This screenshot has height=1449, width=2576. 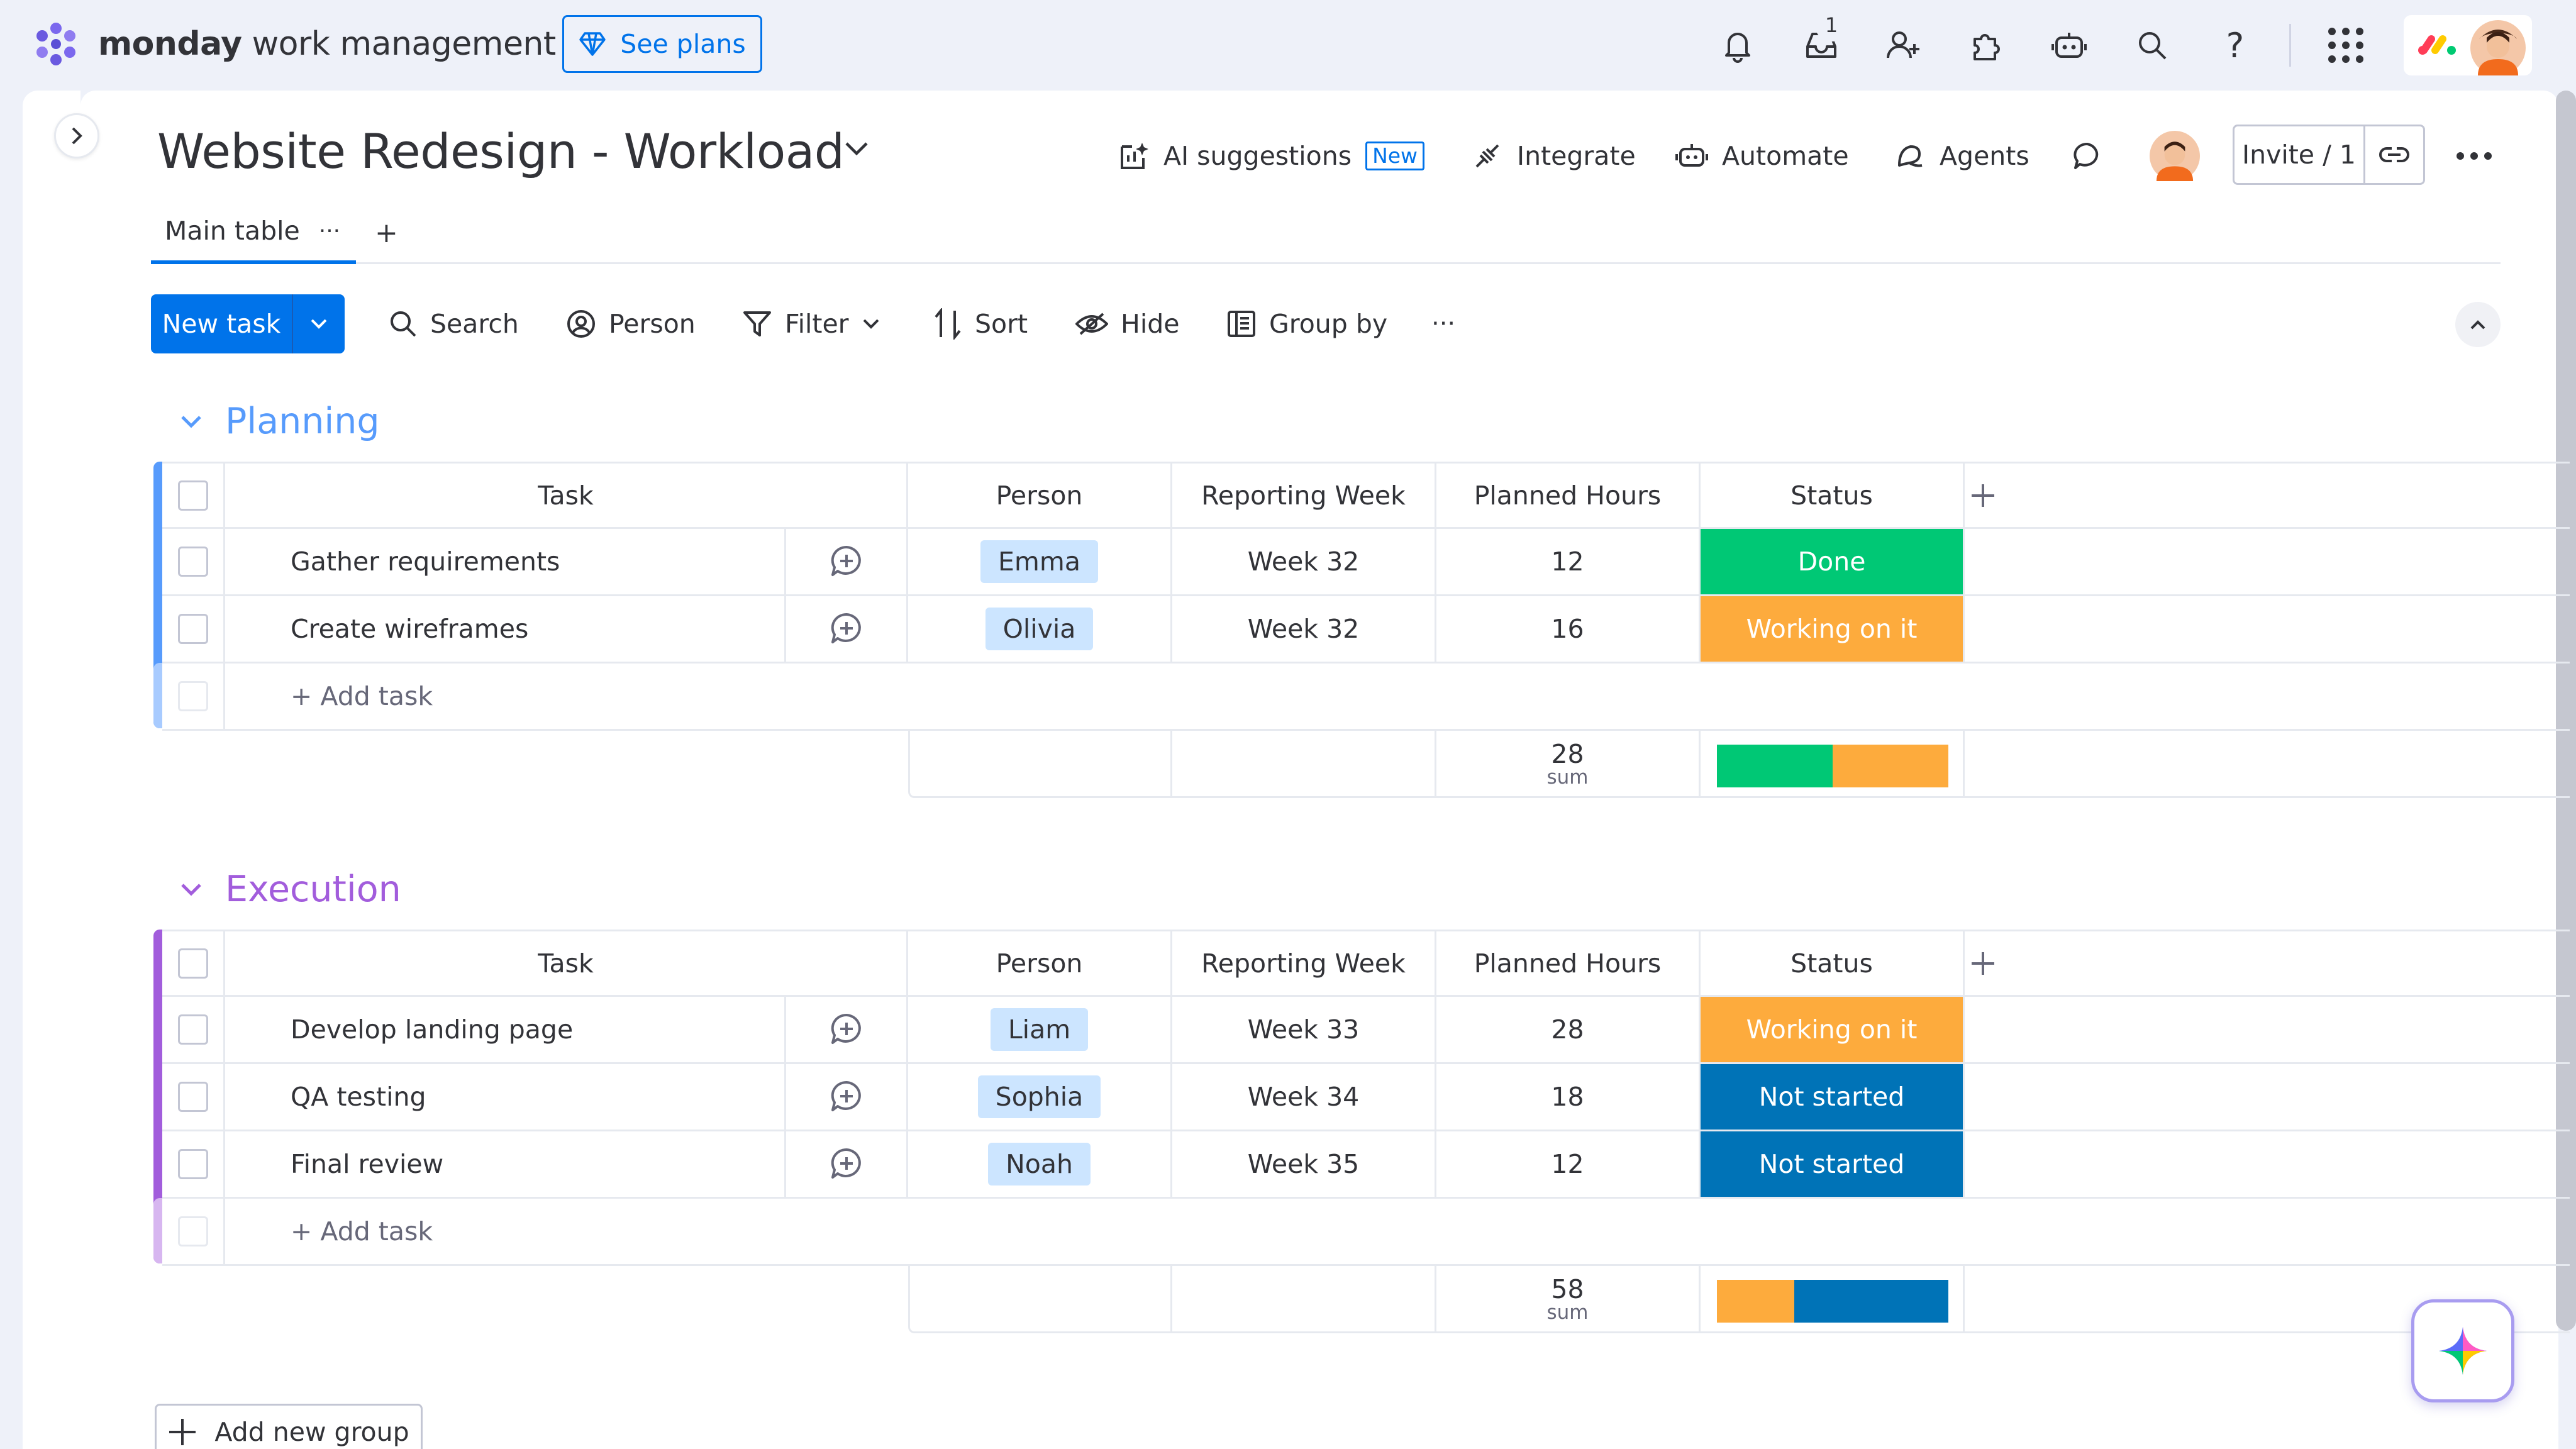 What do you see at coordinates (329, 231) in the screenshot?
I see `tab-menu-button: ···` at bounding box center [329, 231].